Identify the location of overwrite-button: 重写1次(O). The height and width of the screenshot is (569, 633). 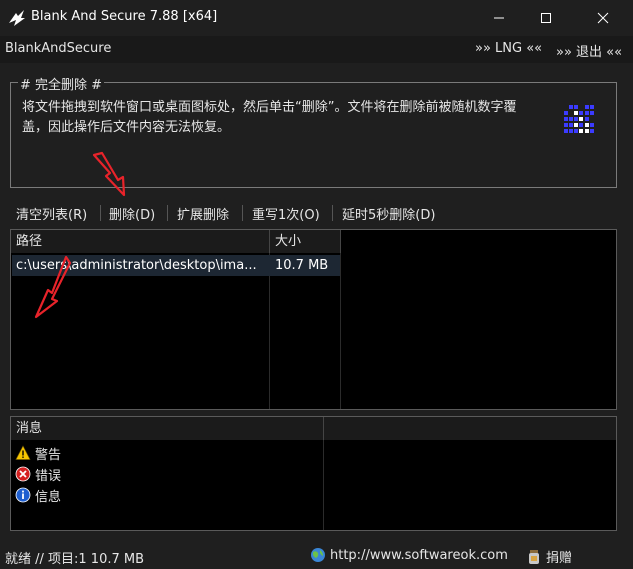
(286, 213).